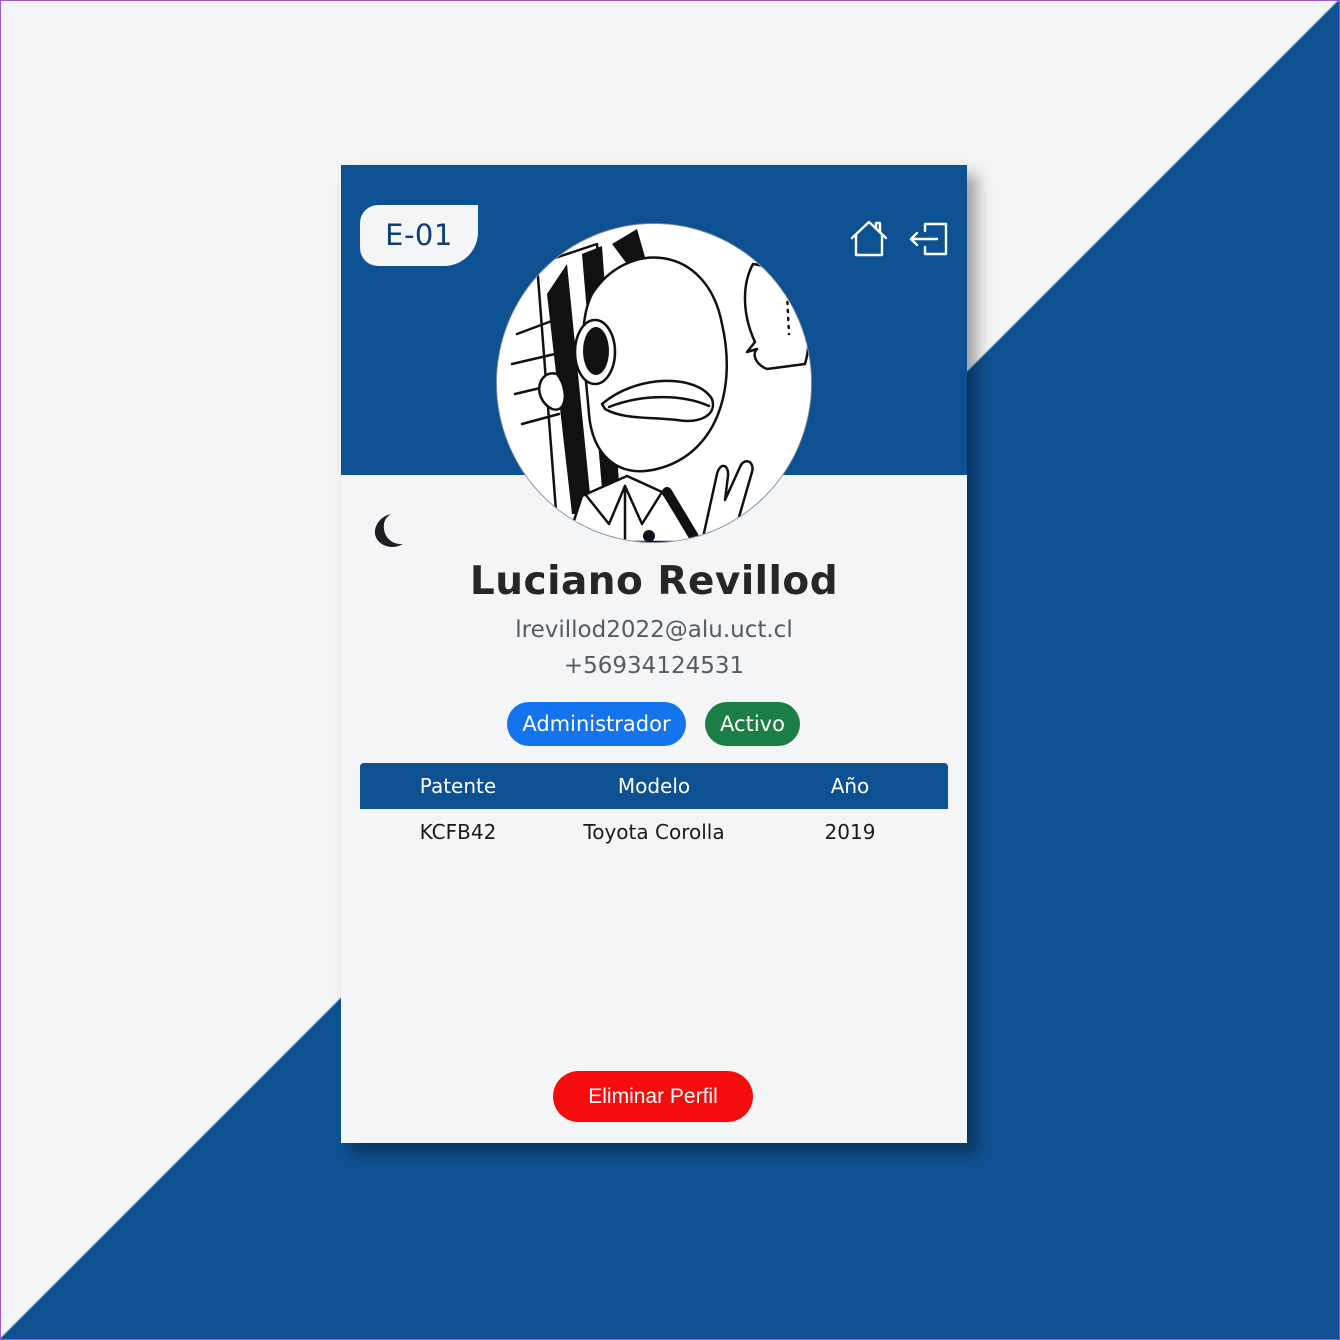 This screenshot has width=1340, height=1340. I want to click on home-icon, so click(869, 239).